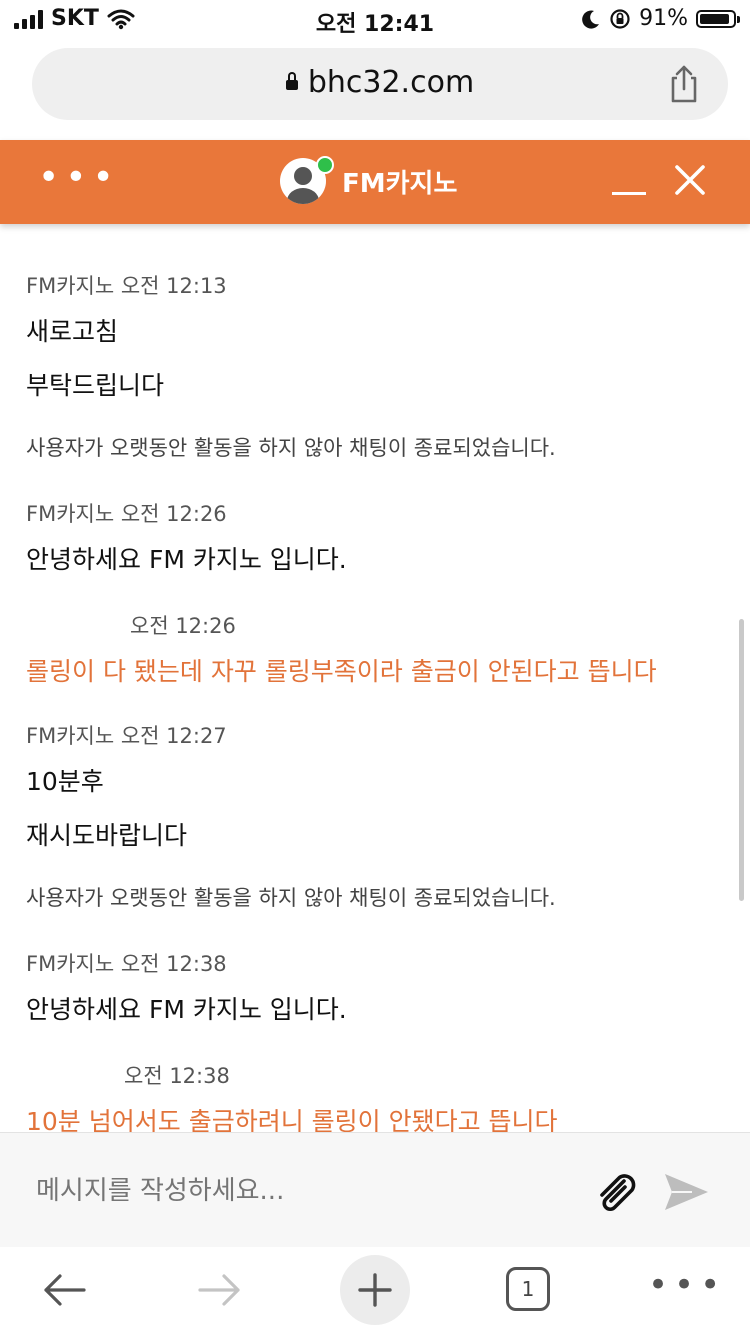  Describe the element at coordinates (220, 1290) in the screenshot. I see `forward-icon` at that location.